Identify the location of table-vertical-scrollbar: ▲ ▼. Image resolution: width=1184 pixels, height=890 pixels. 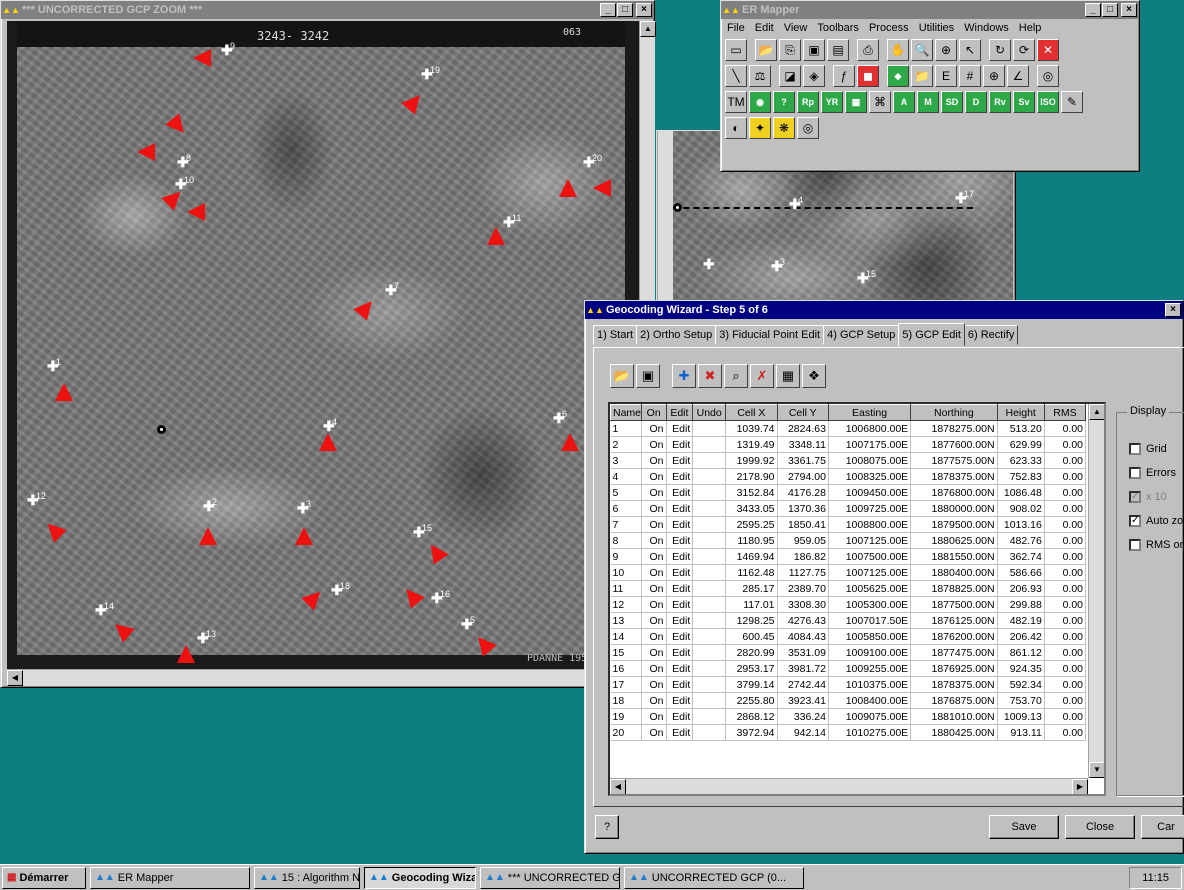
(1096, 591).